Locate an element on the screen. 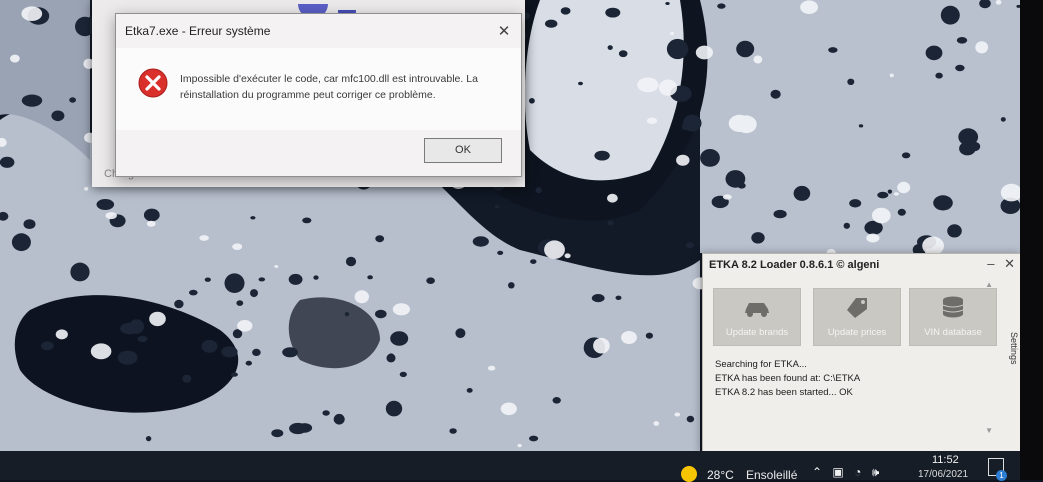  scroll-down-arrow: ▼ is located at coordinates (989, 430).